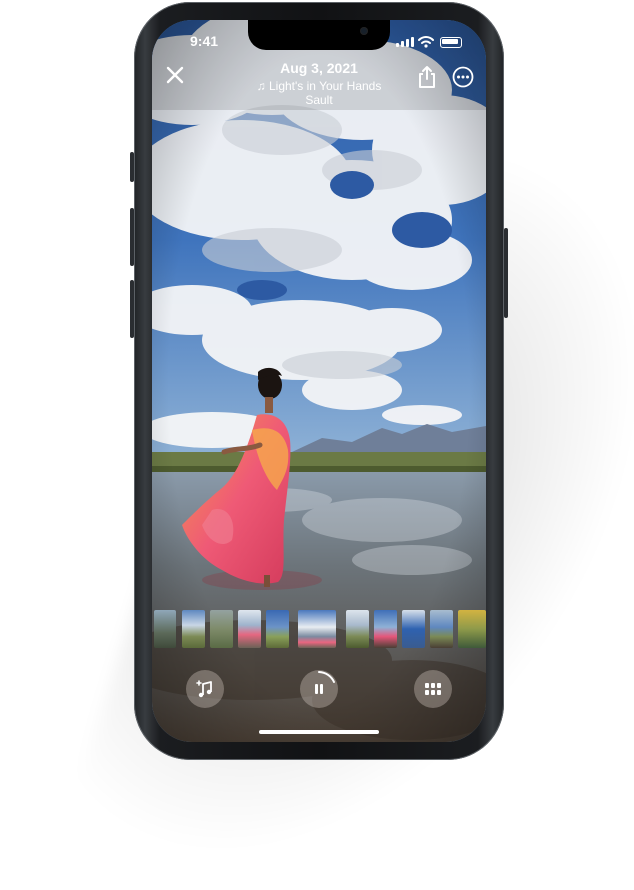  What do you see at coordinates (132, 309) in the screenshot?
I see `volume-down-button` at bounding box center [132, 309].